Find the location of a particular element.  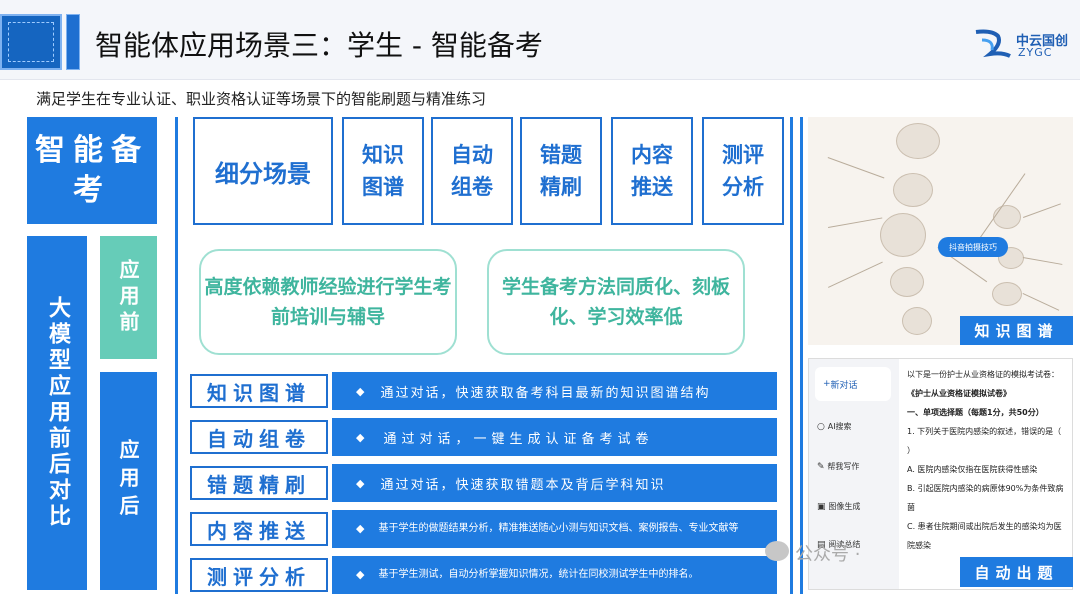

feature-assessment: 测评分析 is located at coordinates (743, 171).